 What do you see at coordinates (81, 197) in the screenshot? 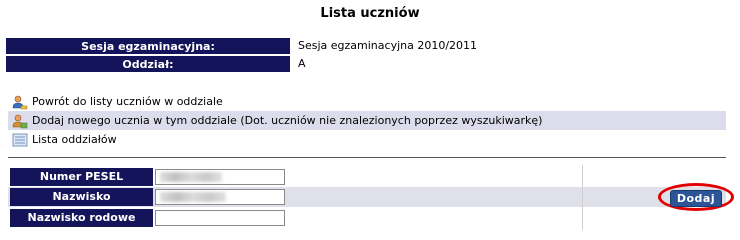
I see `surname-label: Nazwisko` at bounding box center [81, 197].